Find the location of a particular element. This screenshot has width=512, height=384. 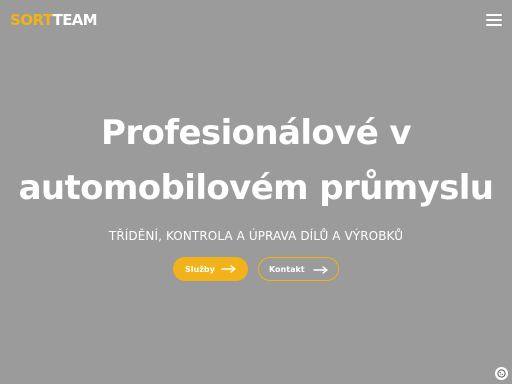

hamburger-icon is located at coordinates (494, 20).